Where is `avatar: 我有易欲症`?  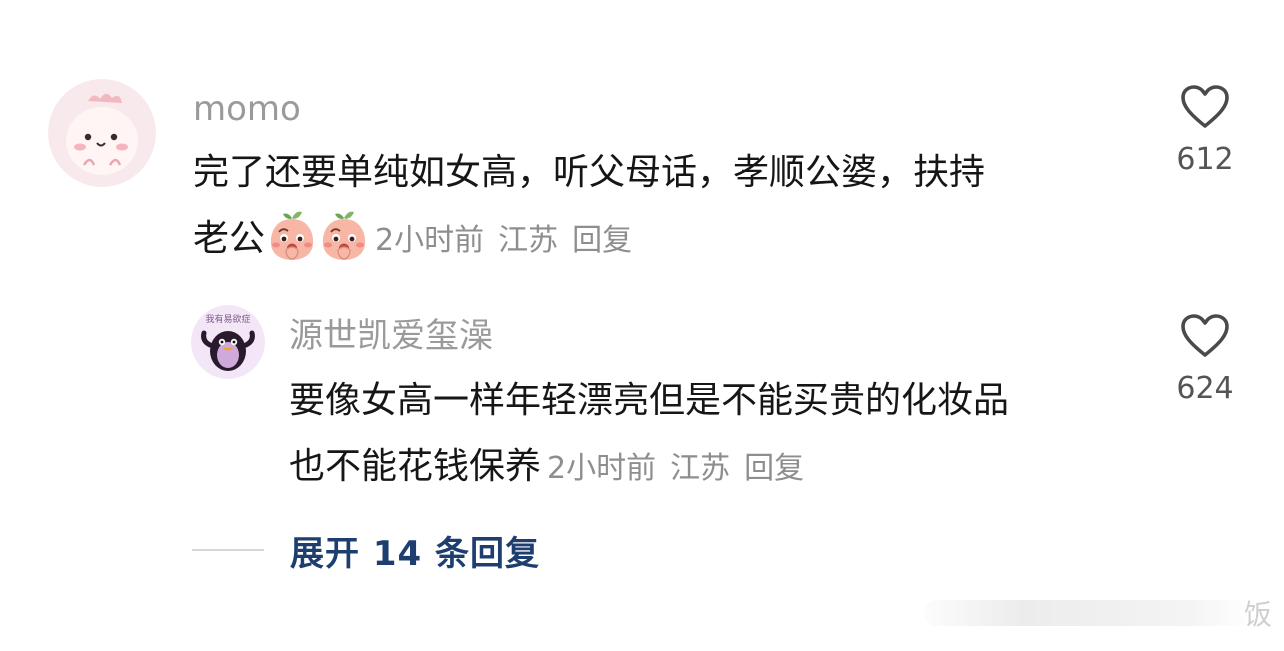 avatar: 我有易欲症 is located at coordinates (228, 342).